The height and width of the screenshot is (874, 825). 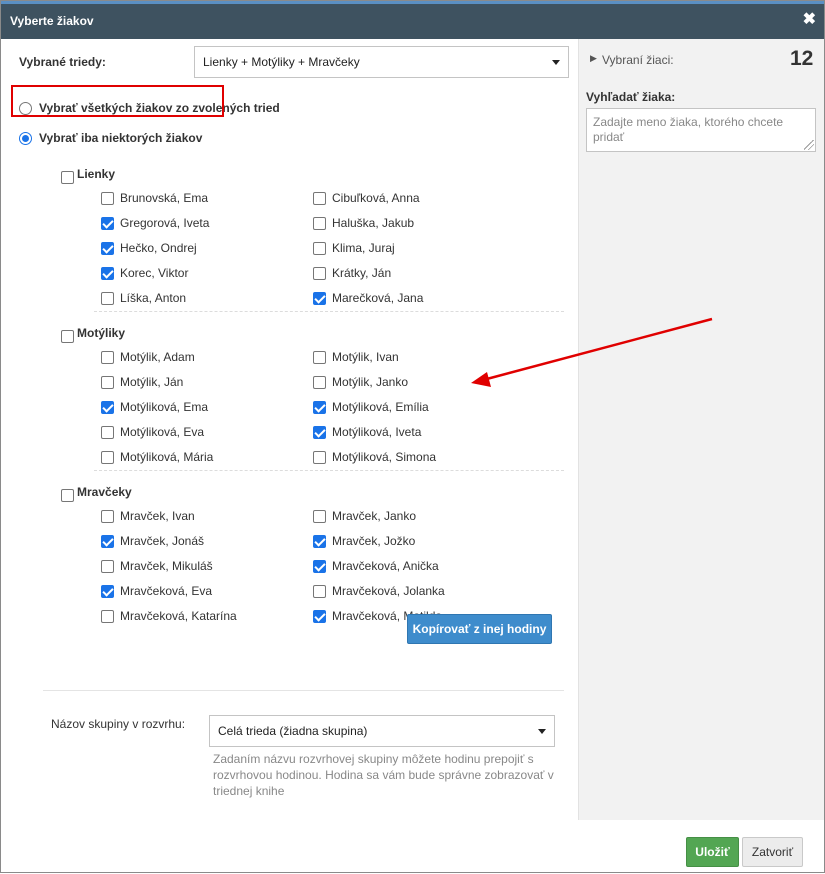 What do you see at coordinates (479, 629) in the screenshot?
I see `copy-from-other-lesson-button: Kopírovať z inej hodiny` at bounding box center [479, 629].